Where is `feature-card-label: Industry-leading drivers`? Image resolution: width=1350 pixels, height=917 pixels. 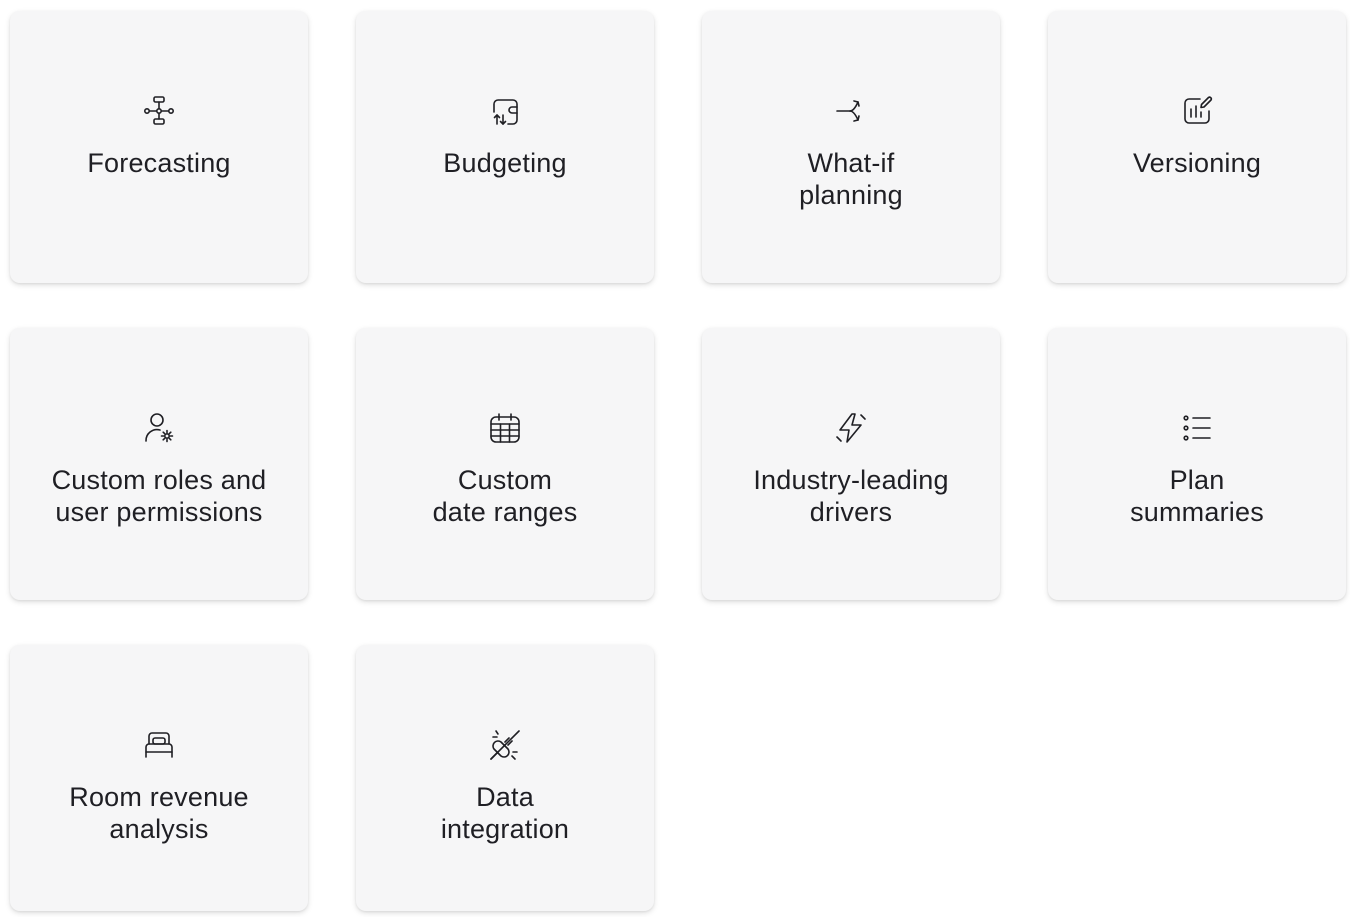 feature-card-label: Industry-leading drivers is located at coordinates (851, 496).